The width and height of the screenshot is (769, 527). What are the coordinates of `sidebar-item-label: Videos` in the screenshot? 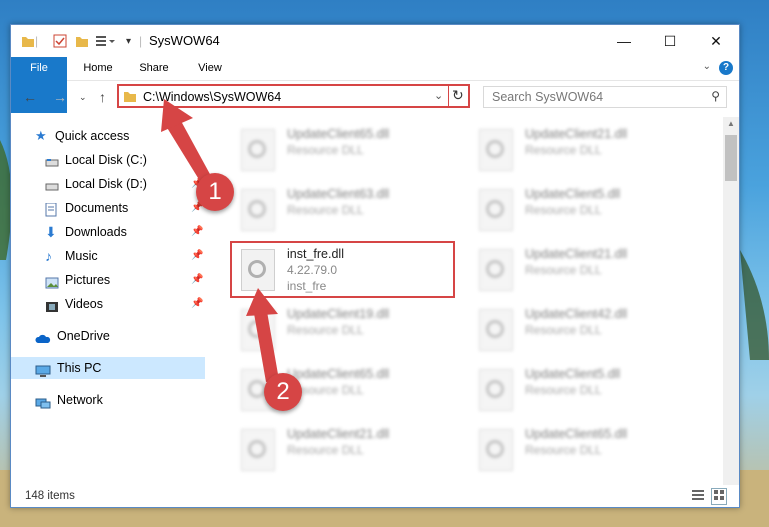 It's located at (84, 304).